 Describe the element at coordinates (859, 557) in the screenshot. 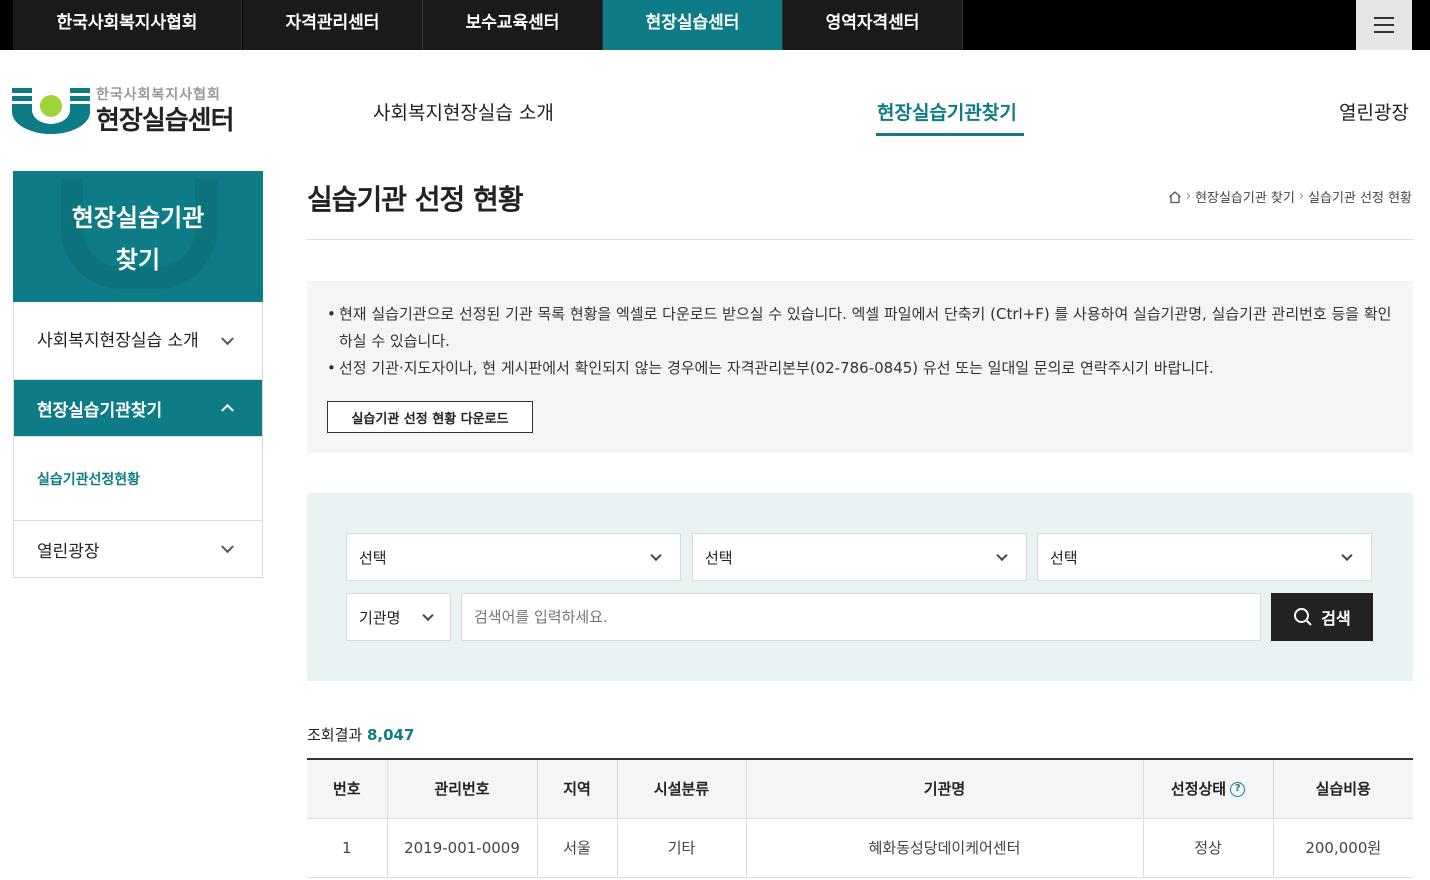

I see `facility-type-select: 선택` at that location.